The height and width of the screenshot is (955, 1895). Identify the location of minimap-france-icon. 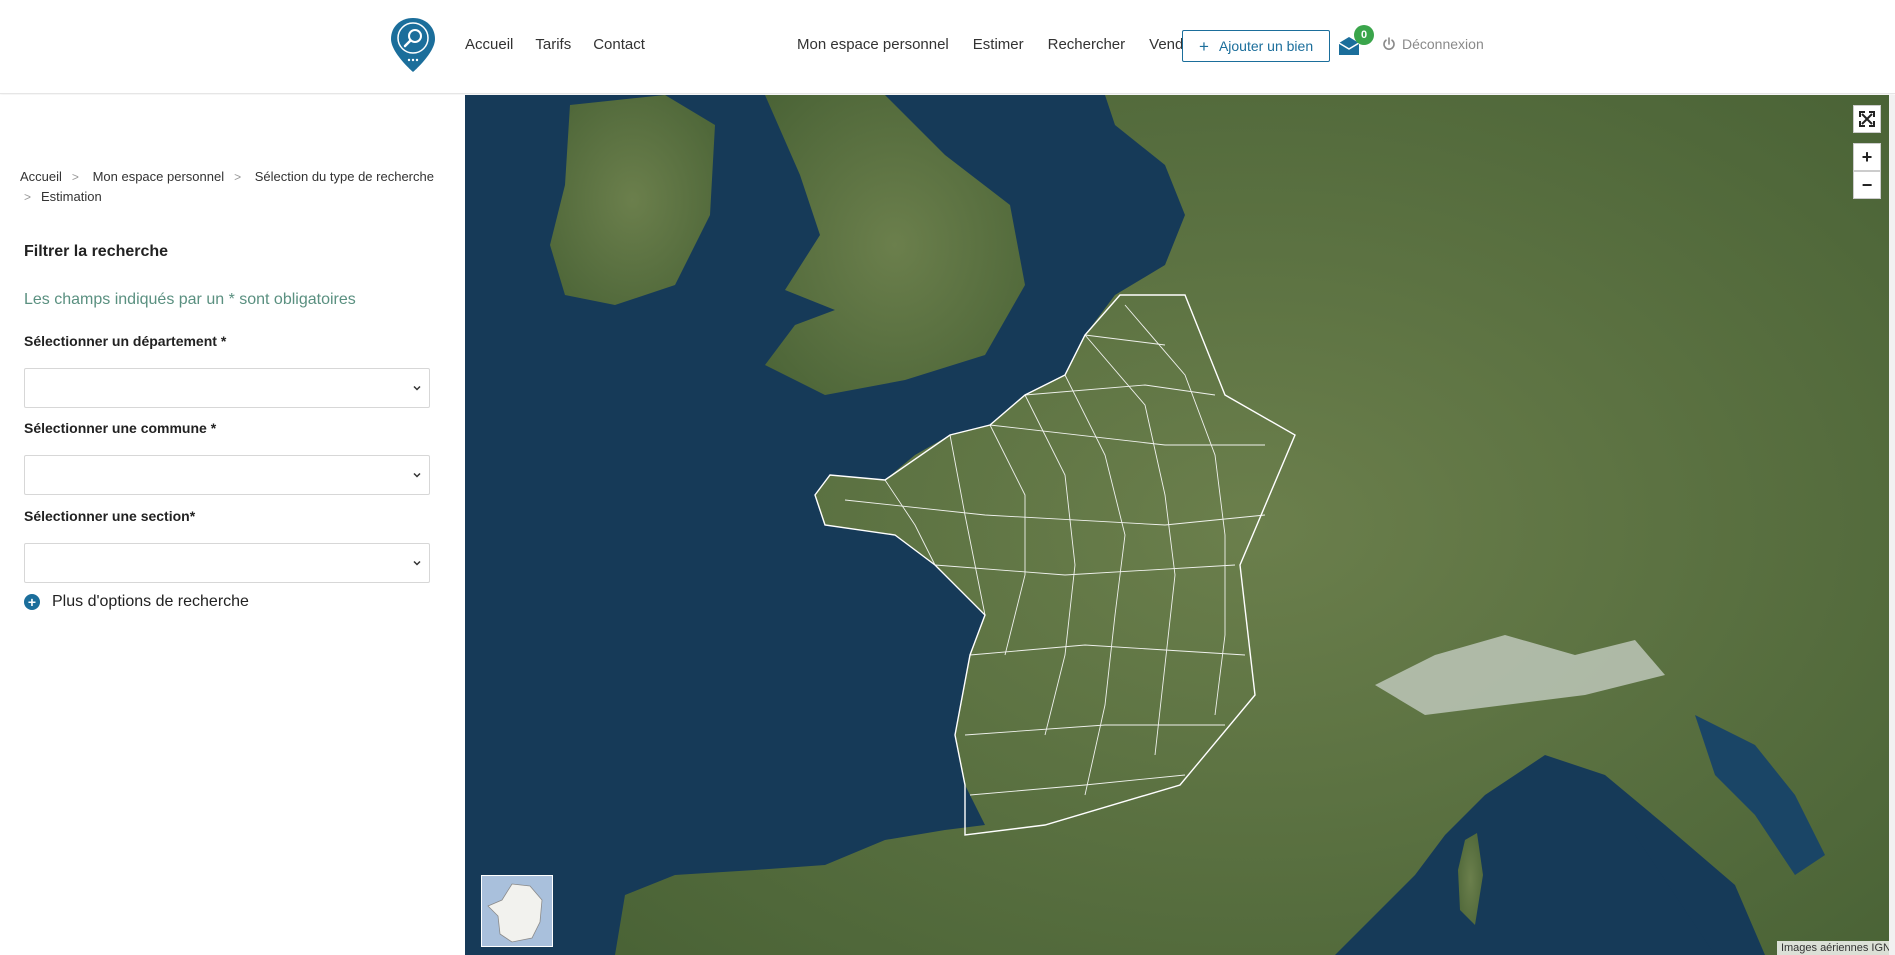
(517, 911).